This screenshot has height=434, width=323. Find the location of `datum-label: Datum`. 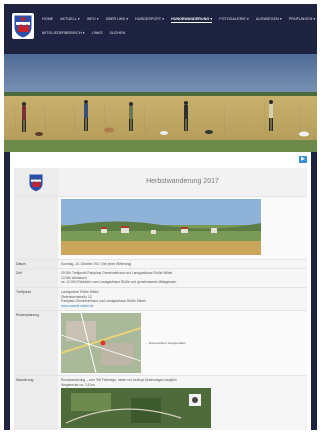

datum-label: Datum is located at coordinates (36, 264).